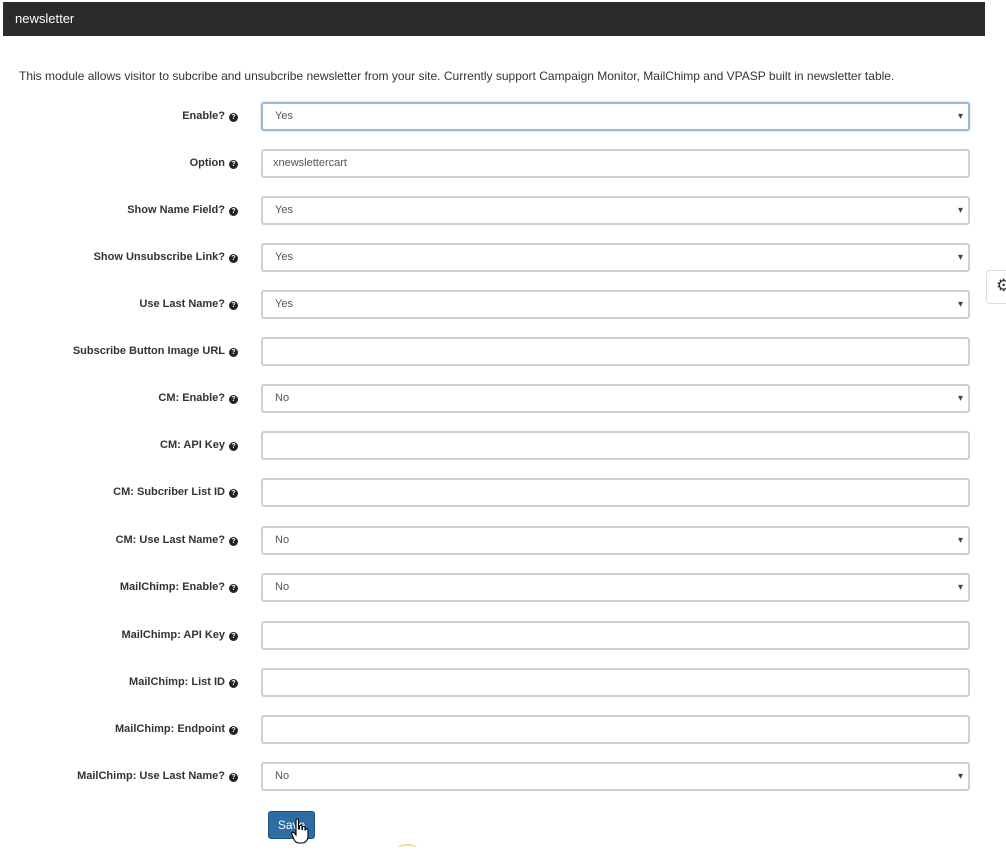 Image resolution: width=1006 pixels, height=852 pixels. I want to click on field-label: CM: Enable??, so click(198, 398).